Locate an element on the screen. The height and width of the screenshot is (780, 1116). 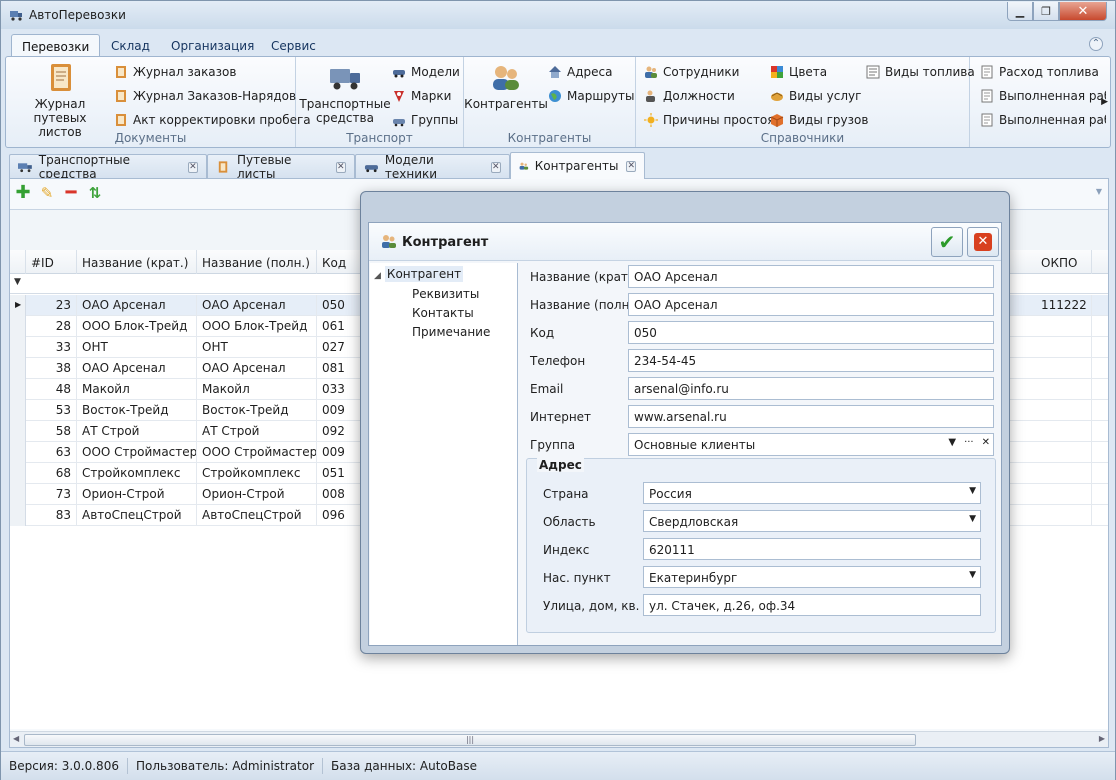
positions-button: Должности is located at coordinates (689, 96).